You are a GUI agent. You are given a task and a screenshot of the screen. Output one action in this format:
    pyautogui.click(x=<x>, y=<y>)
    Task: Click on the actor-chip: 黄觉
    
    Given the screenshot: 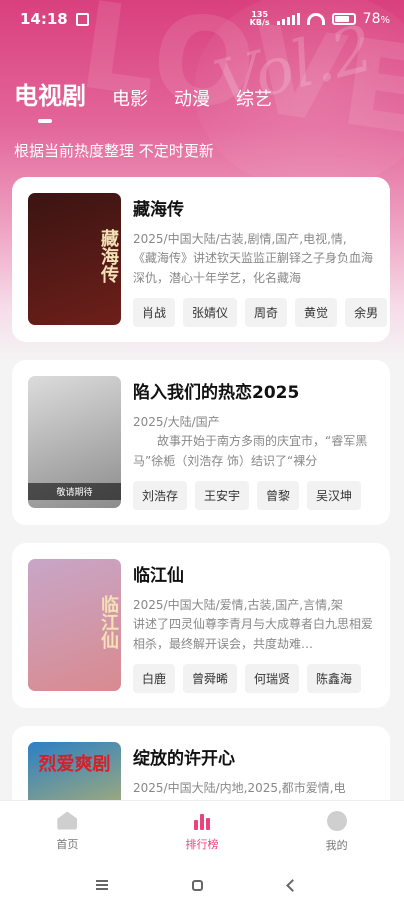 What is the action you would take?
    pyautogui.click(x=316, y=312)
    